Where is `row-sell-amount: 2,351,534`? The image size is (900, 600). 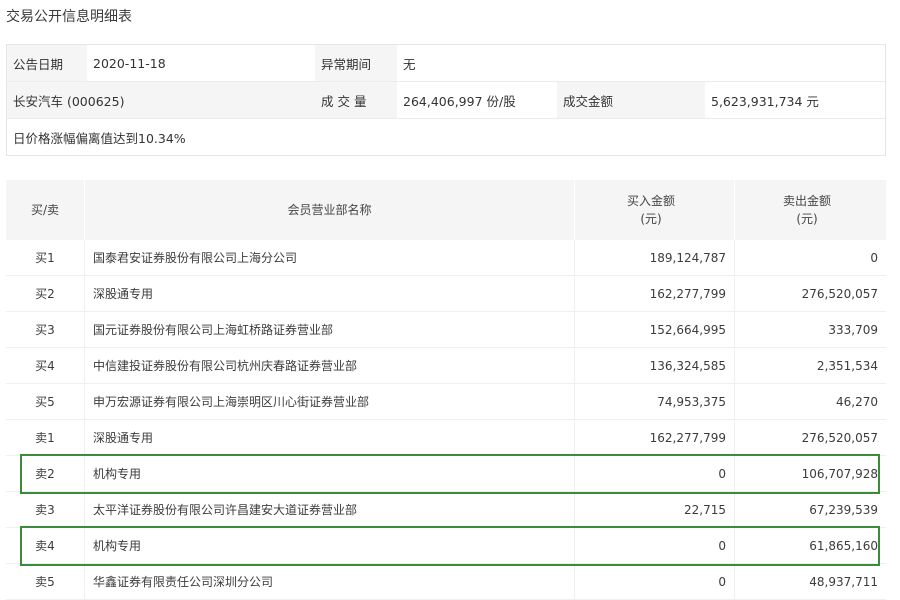
row-sell-amount: 2,351,534 is located at coordinates (810, 365).